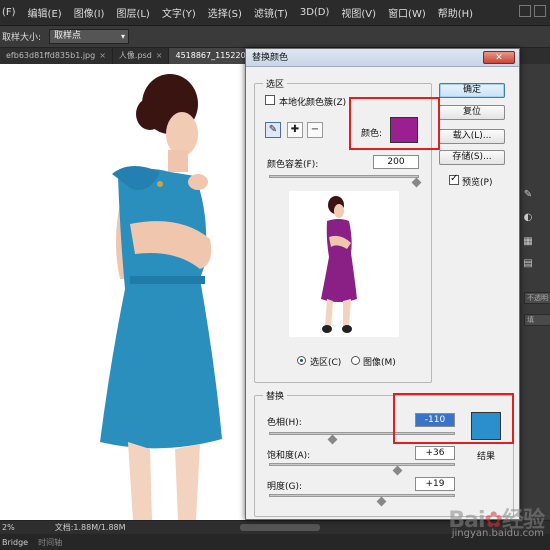  I want to click on options-bar: 取样大小: 取样点, so click(275, 37).